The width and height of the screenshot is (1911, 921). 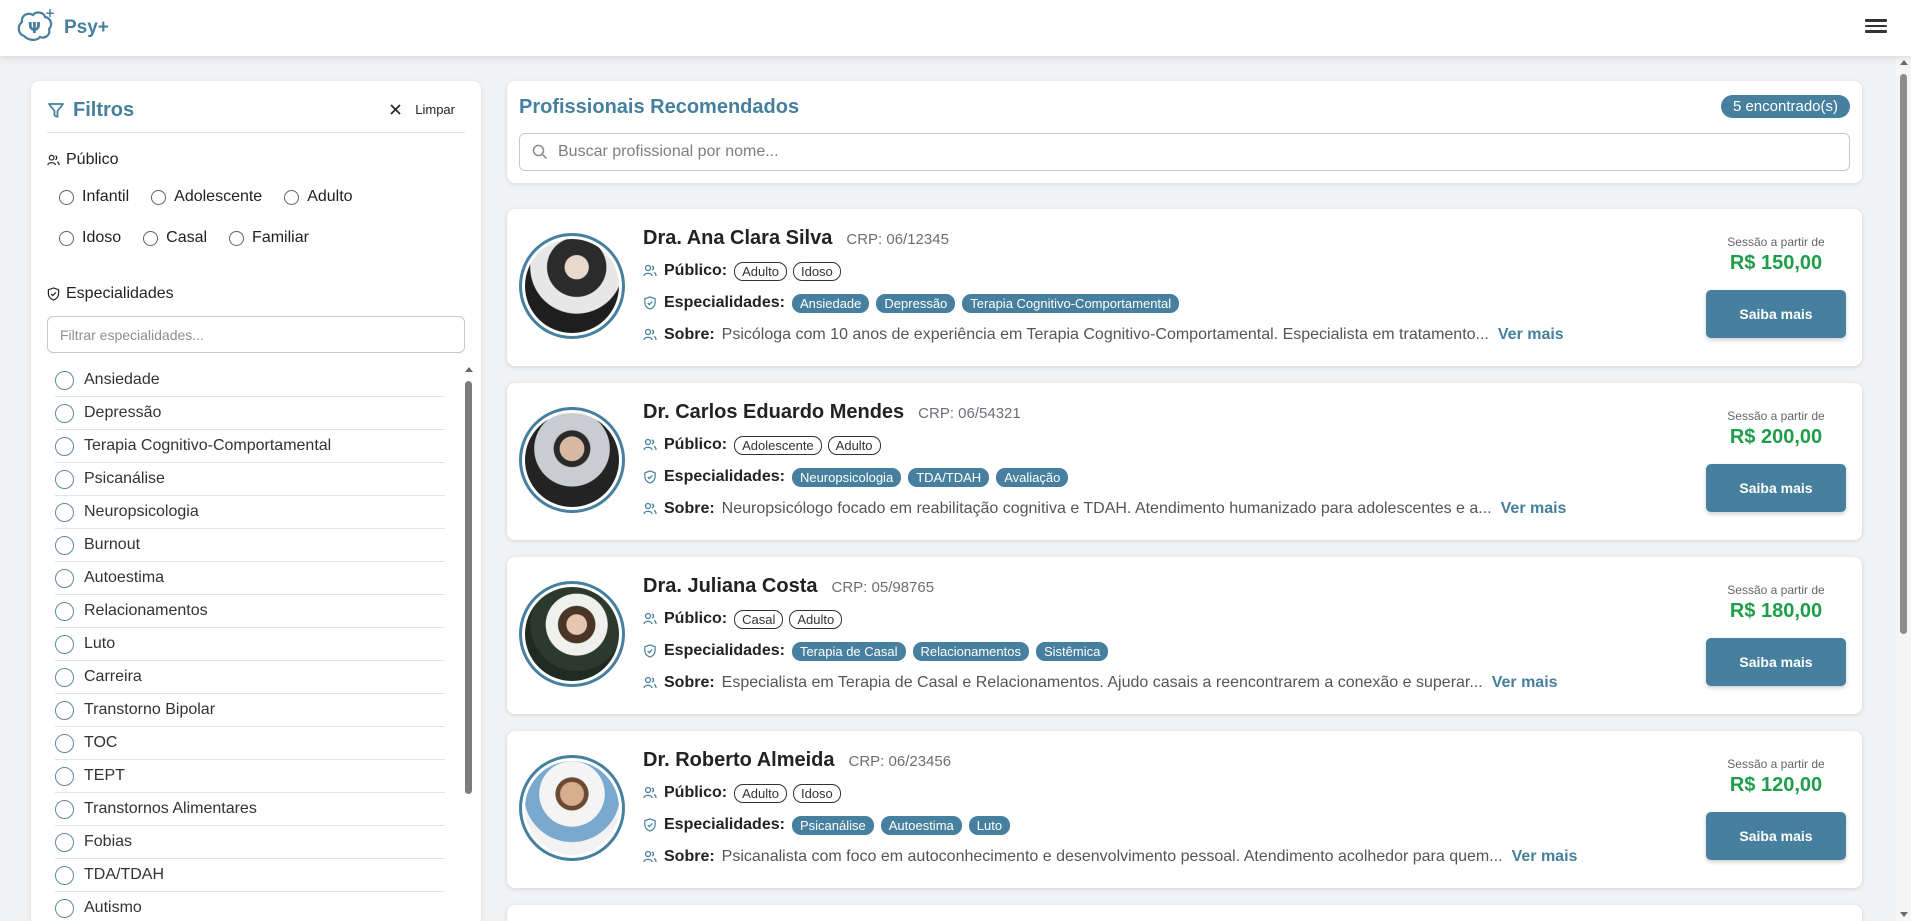 I want to click on especialidade-item: Psicanálise, so click(x=250, y=479).